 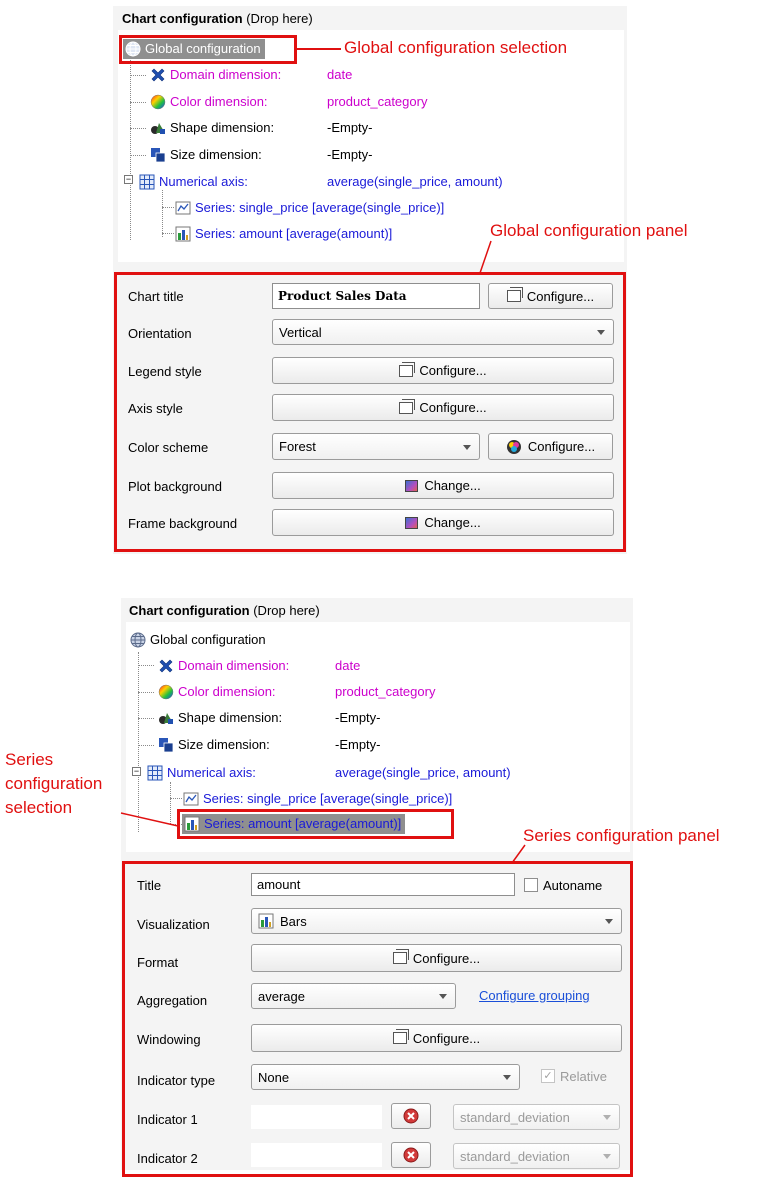 I want to click on select-value: Forest, so click(x=297, y=446).